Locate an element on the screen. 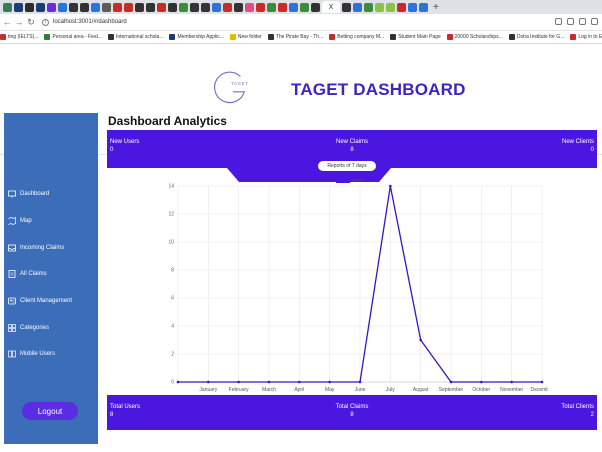 The image size is (602, 452). share-icon is located at coordinates (558, 21).